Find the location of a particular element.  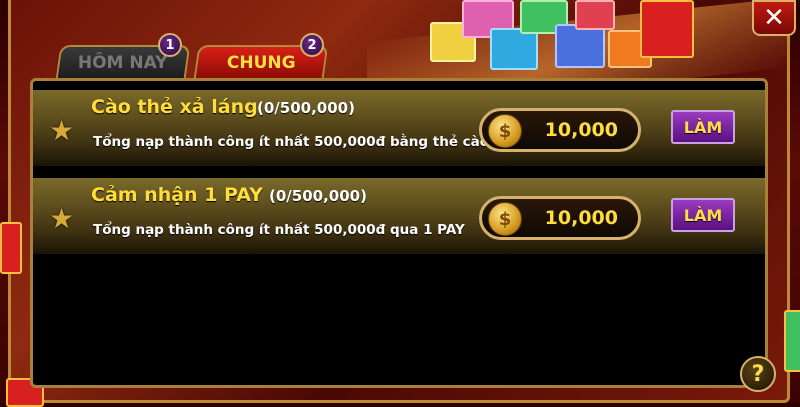

close-icon: ✕ is located at coordinates (774, 18).